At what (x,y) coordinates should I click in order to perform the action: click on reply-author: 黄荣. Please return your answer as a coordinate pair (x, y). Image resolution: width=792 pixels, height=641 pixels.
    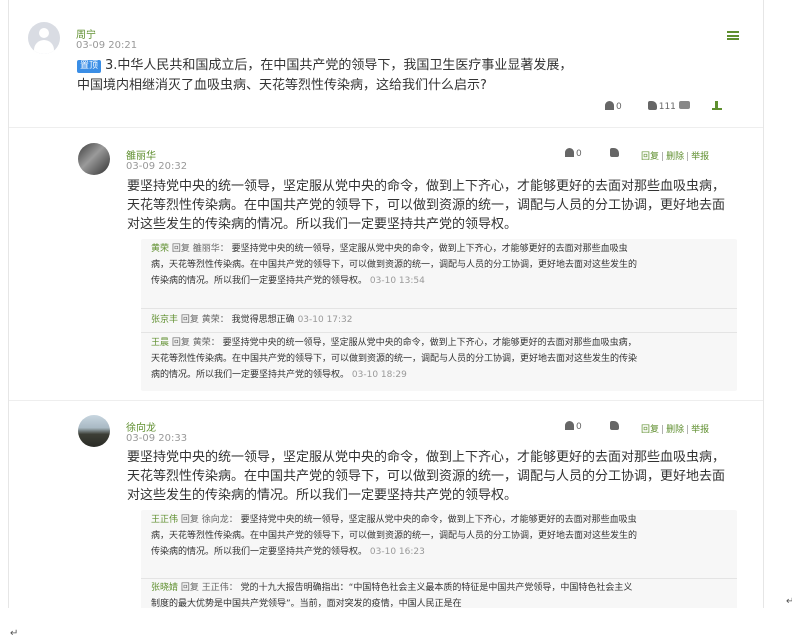
    Looking at the image, I should click on (160, 249).